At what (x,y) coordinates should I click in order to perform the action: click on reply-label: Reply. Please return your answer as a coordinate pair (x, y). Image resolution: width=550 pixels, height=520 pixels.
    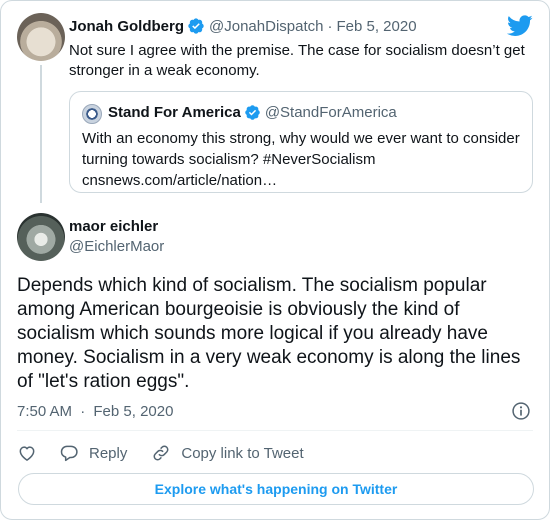
    Looking at the image, I should click on (108, 453).